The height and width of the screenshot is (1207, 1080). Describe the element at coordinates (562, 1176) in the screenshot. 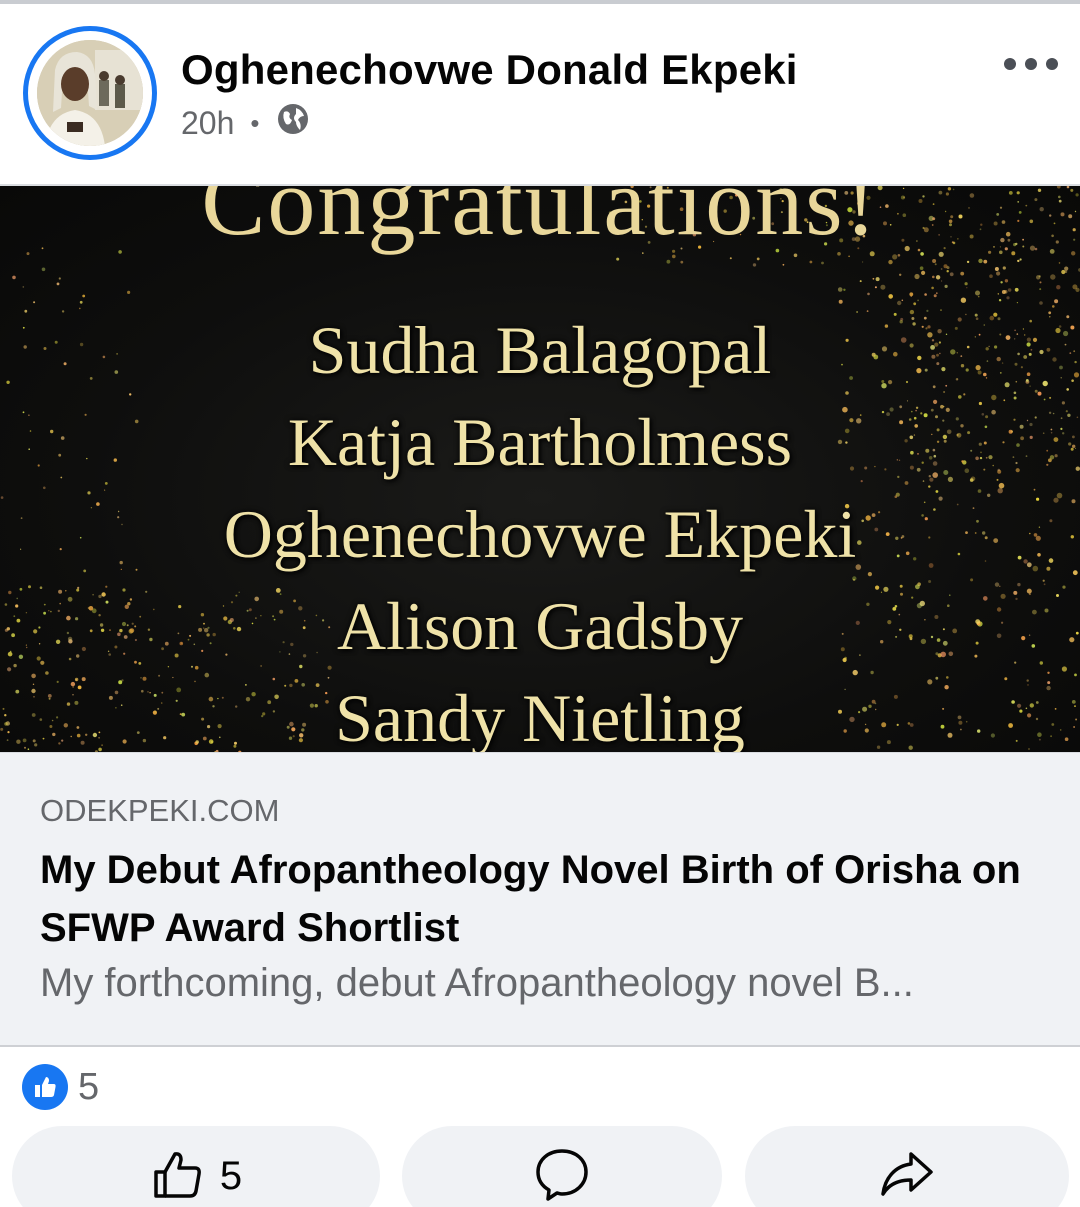

I see `comment-icon` at that location.